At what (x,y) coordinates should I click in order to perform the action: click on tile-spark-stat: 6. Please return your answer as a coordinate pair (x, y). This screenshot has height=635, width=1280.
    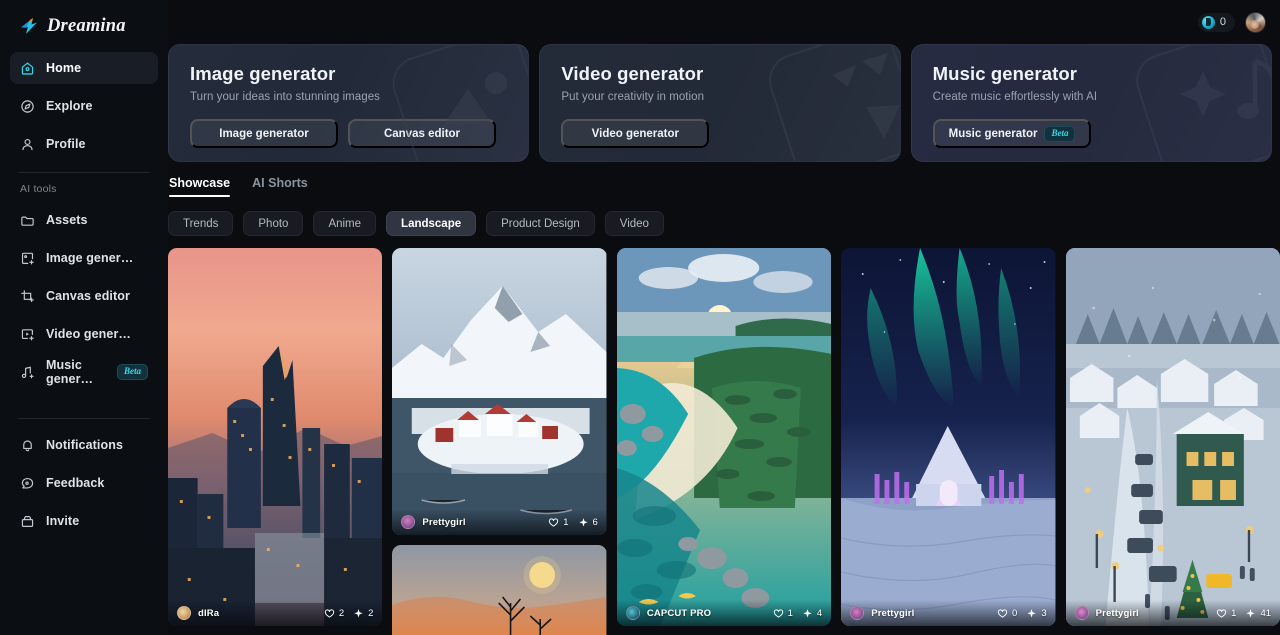
    Looking at the image, I should click on (588, 522).